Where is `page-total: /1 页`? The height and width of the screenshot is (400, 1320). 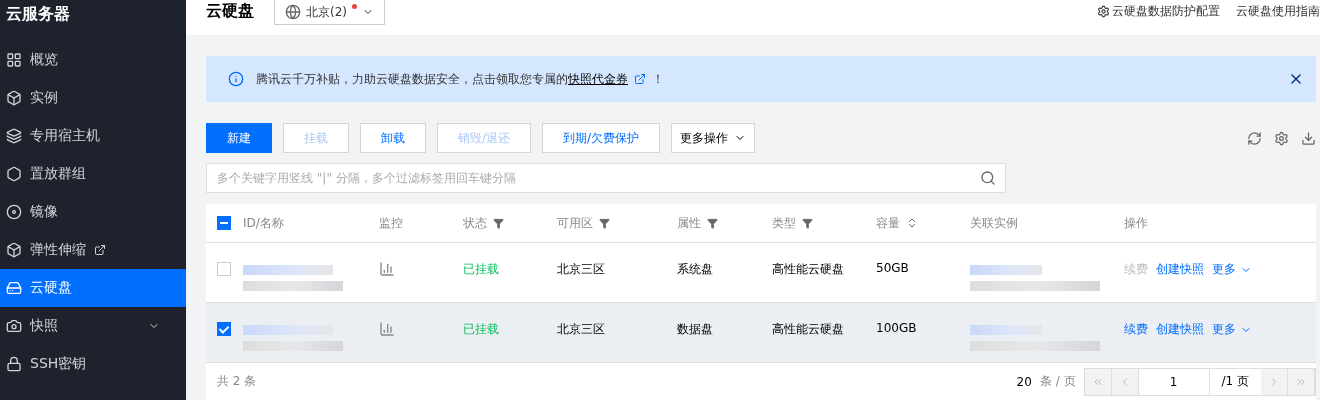 page-total: /1 页 is located at coordinates (1235, 381).